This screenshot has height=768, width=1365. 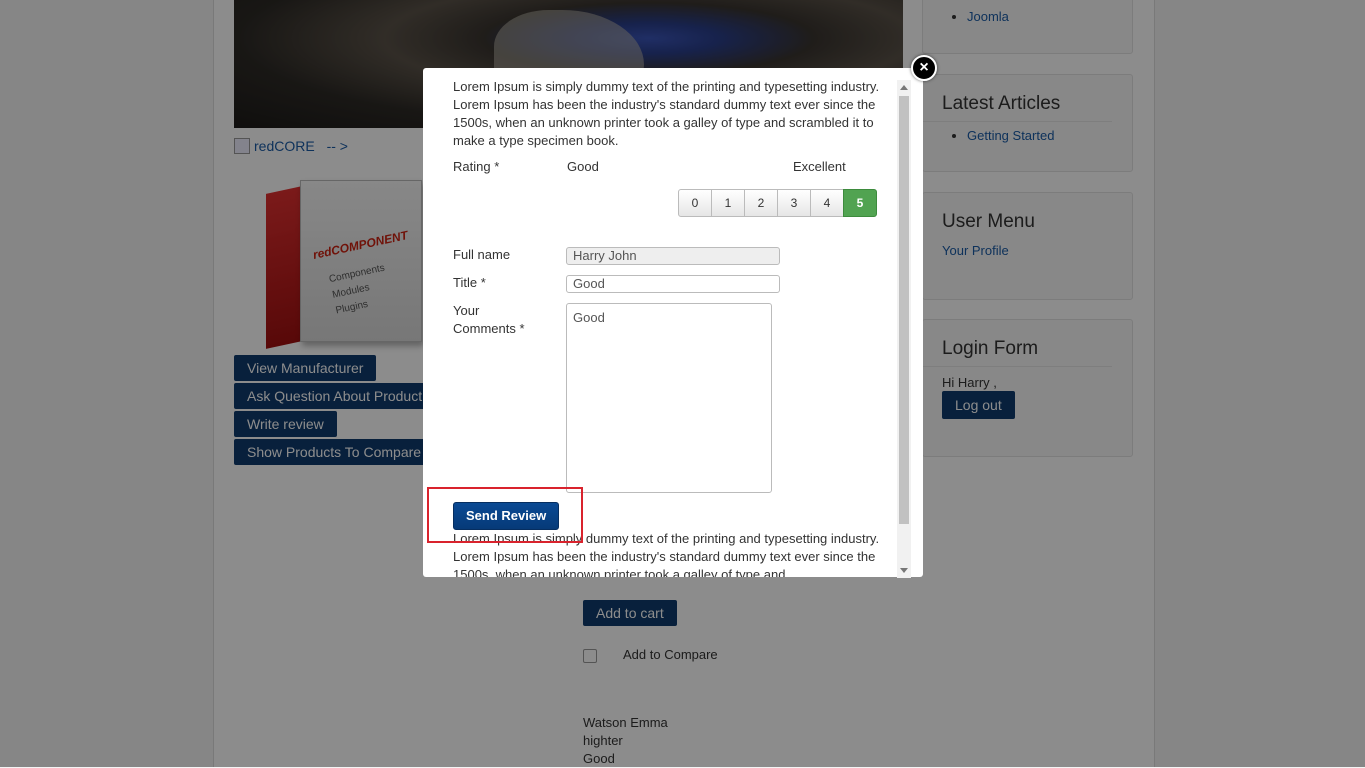 What do you see at coordinates (860, 203) in the screenshot?
I see `rating-option-5: 5` at bounding box center [860, 203].